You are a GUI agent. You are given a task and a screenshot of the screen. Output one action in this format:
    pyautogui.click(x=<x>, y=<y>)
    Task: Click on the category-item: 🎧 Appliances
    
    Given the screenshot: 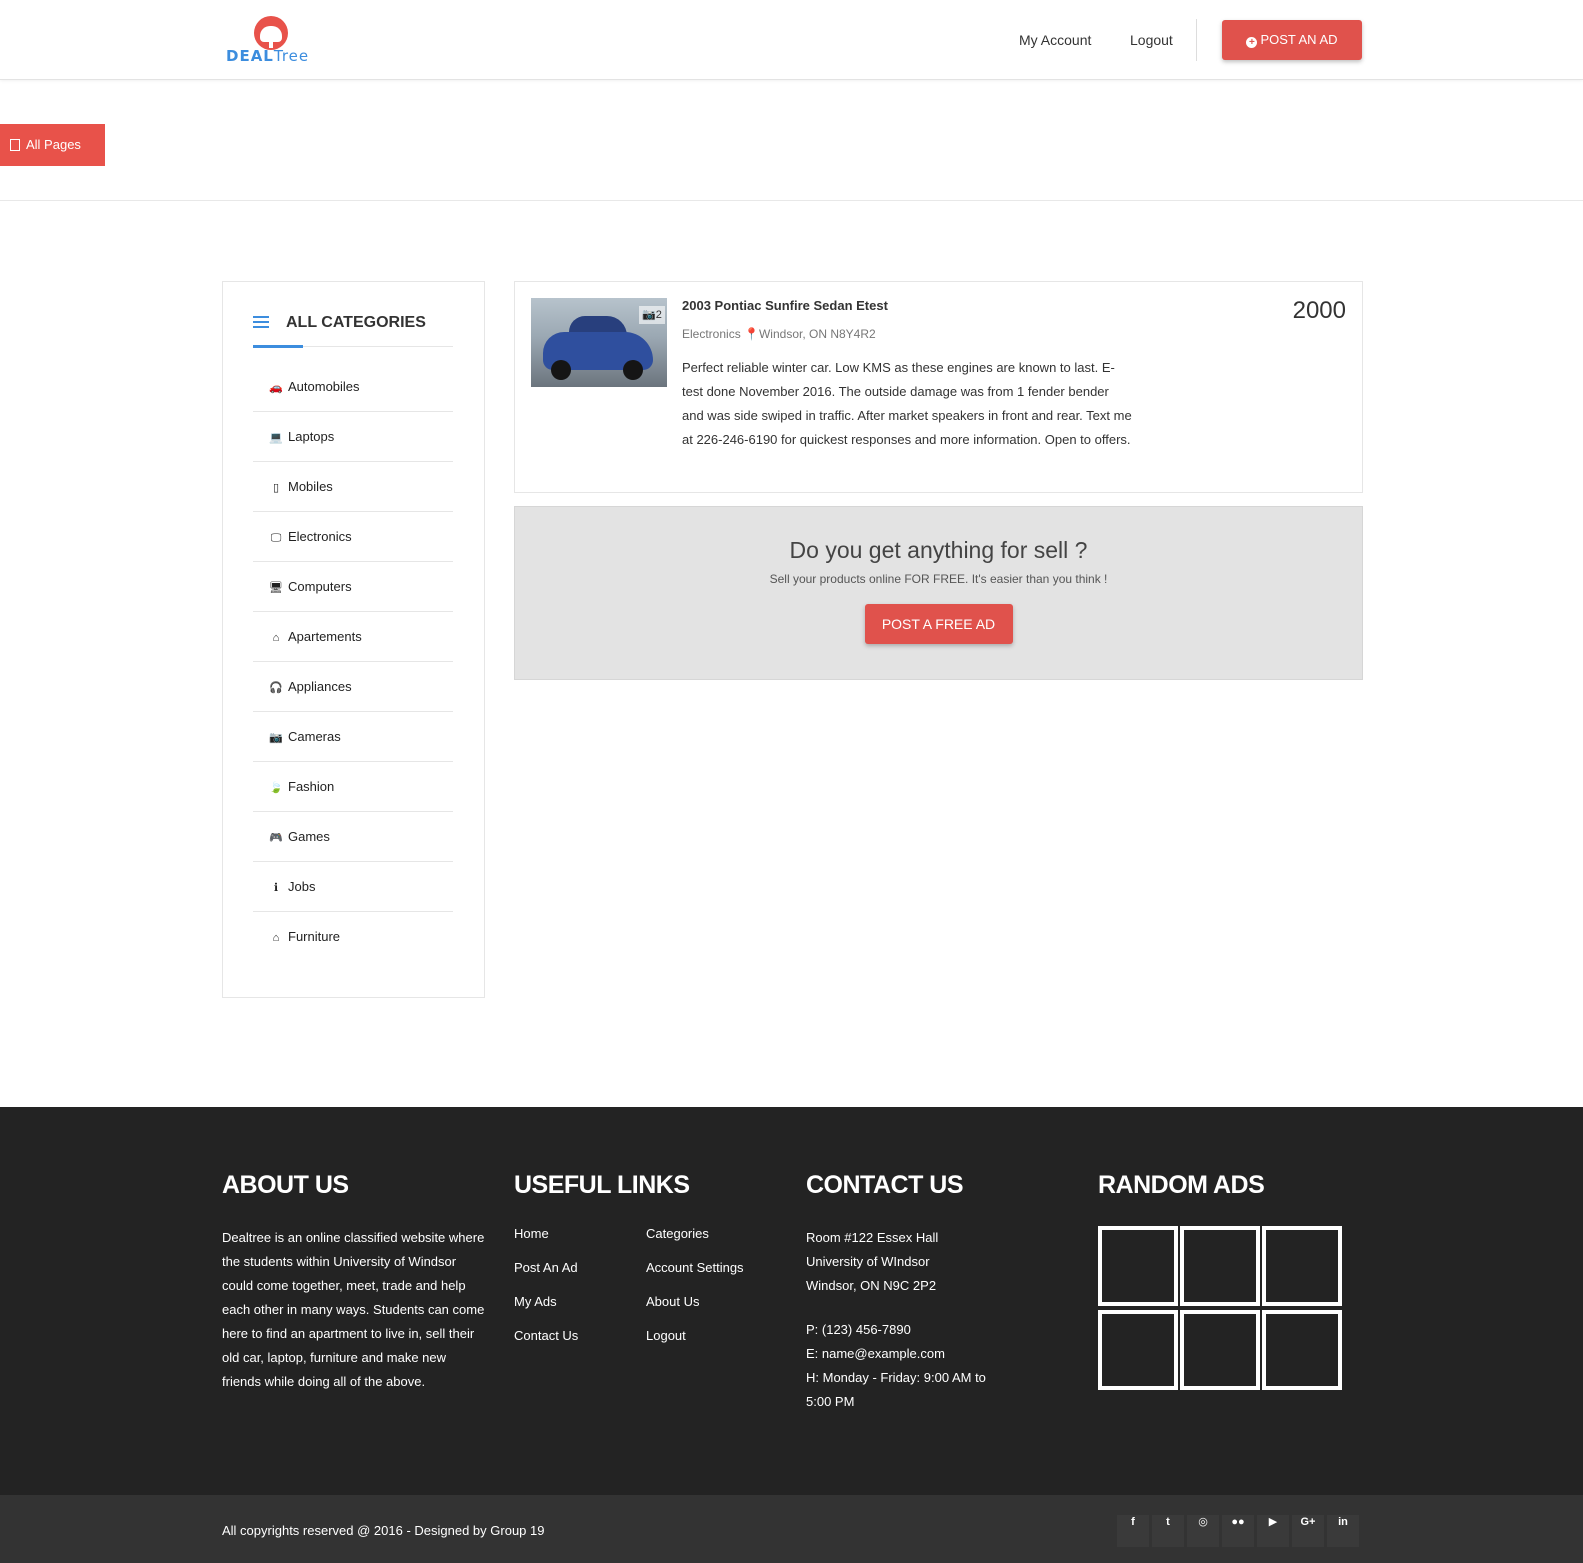 What is the action you would take?
    pyautogui.click(x=353, y=687)
    